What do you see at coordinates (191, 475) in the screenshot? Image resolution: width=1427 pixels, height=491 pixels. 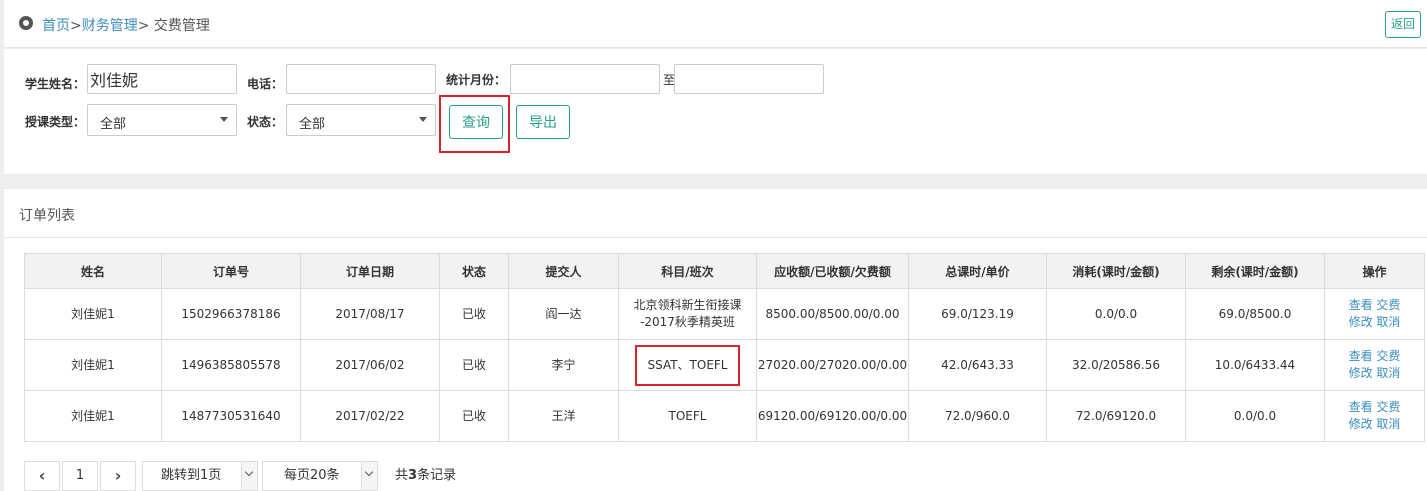 I see `jump-to-page-value: 跳转到1页` at bounding box center [191, 475].